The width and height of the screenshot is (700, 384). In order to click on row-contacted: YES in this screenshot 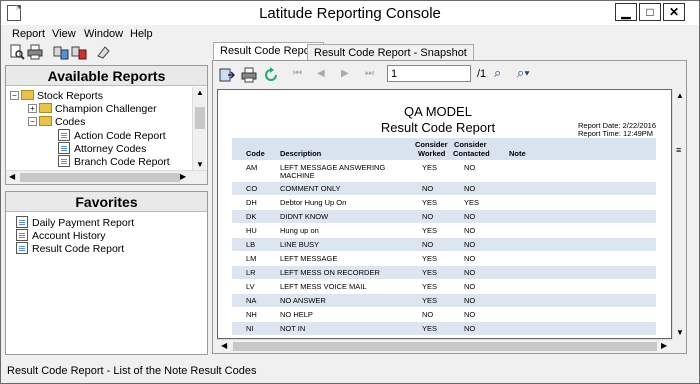, I will do `click(472, 202)`.